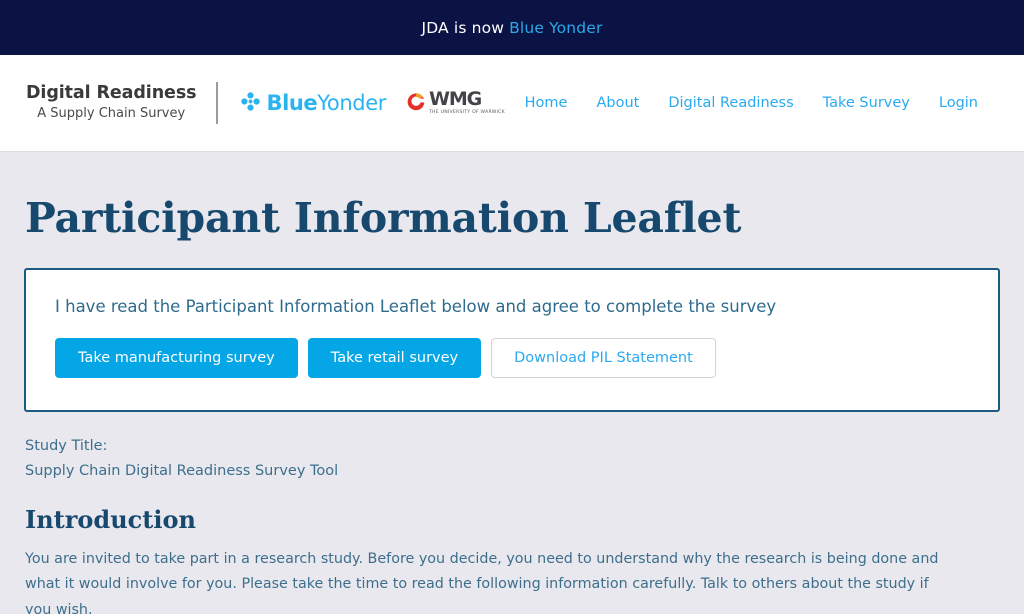 The image size is (1024, 614). I want to click on wmg-swirl-icon, so click(416, 103).